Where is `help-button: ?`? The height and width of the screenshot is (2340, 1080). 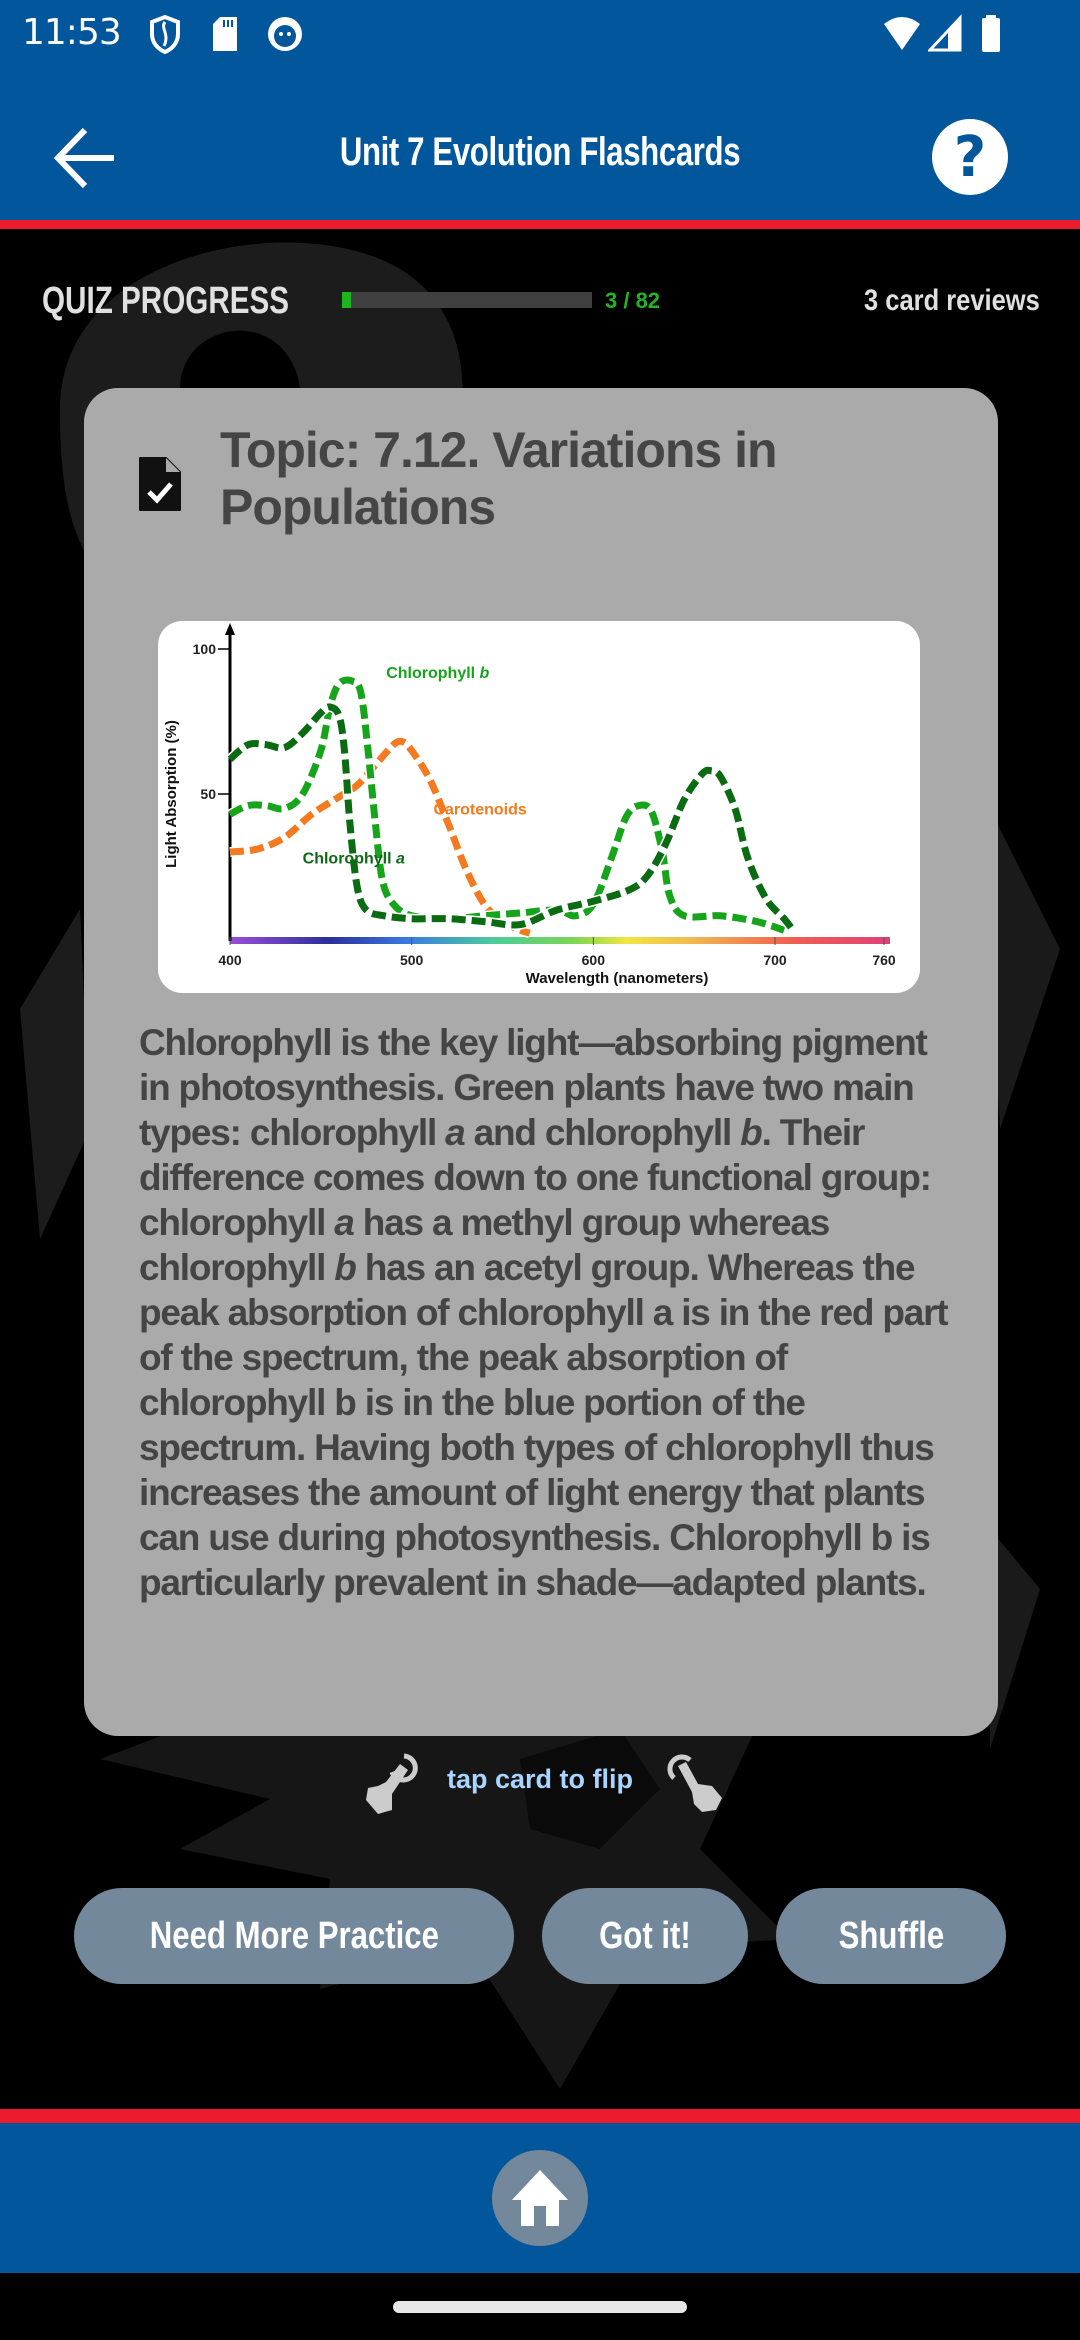 help-button: ? is located at coordinates (970, 157).